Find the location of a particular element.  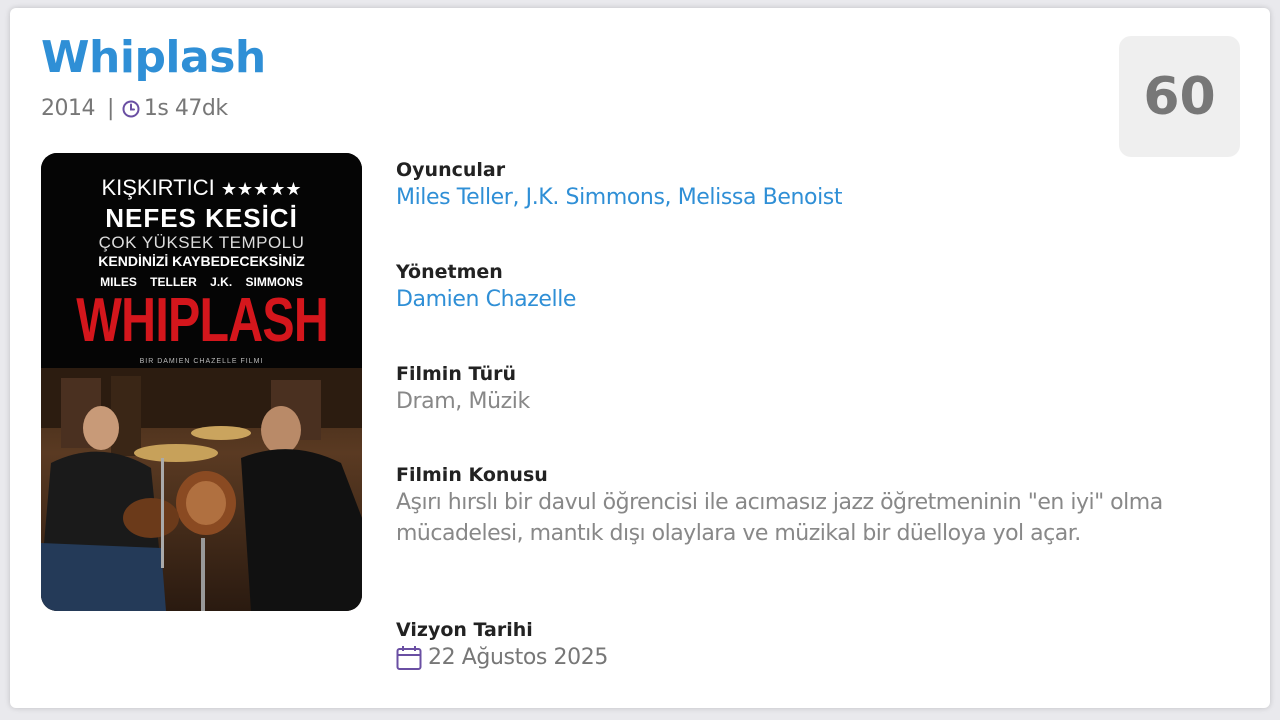

movie-duration: 1s 47dk is located at coordinates (185, 108).